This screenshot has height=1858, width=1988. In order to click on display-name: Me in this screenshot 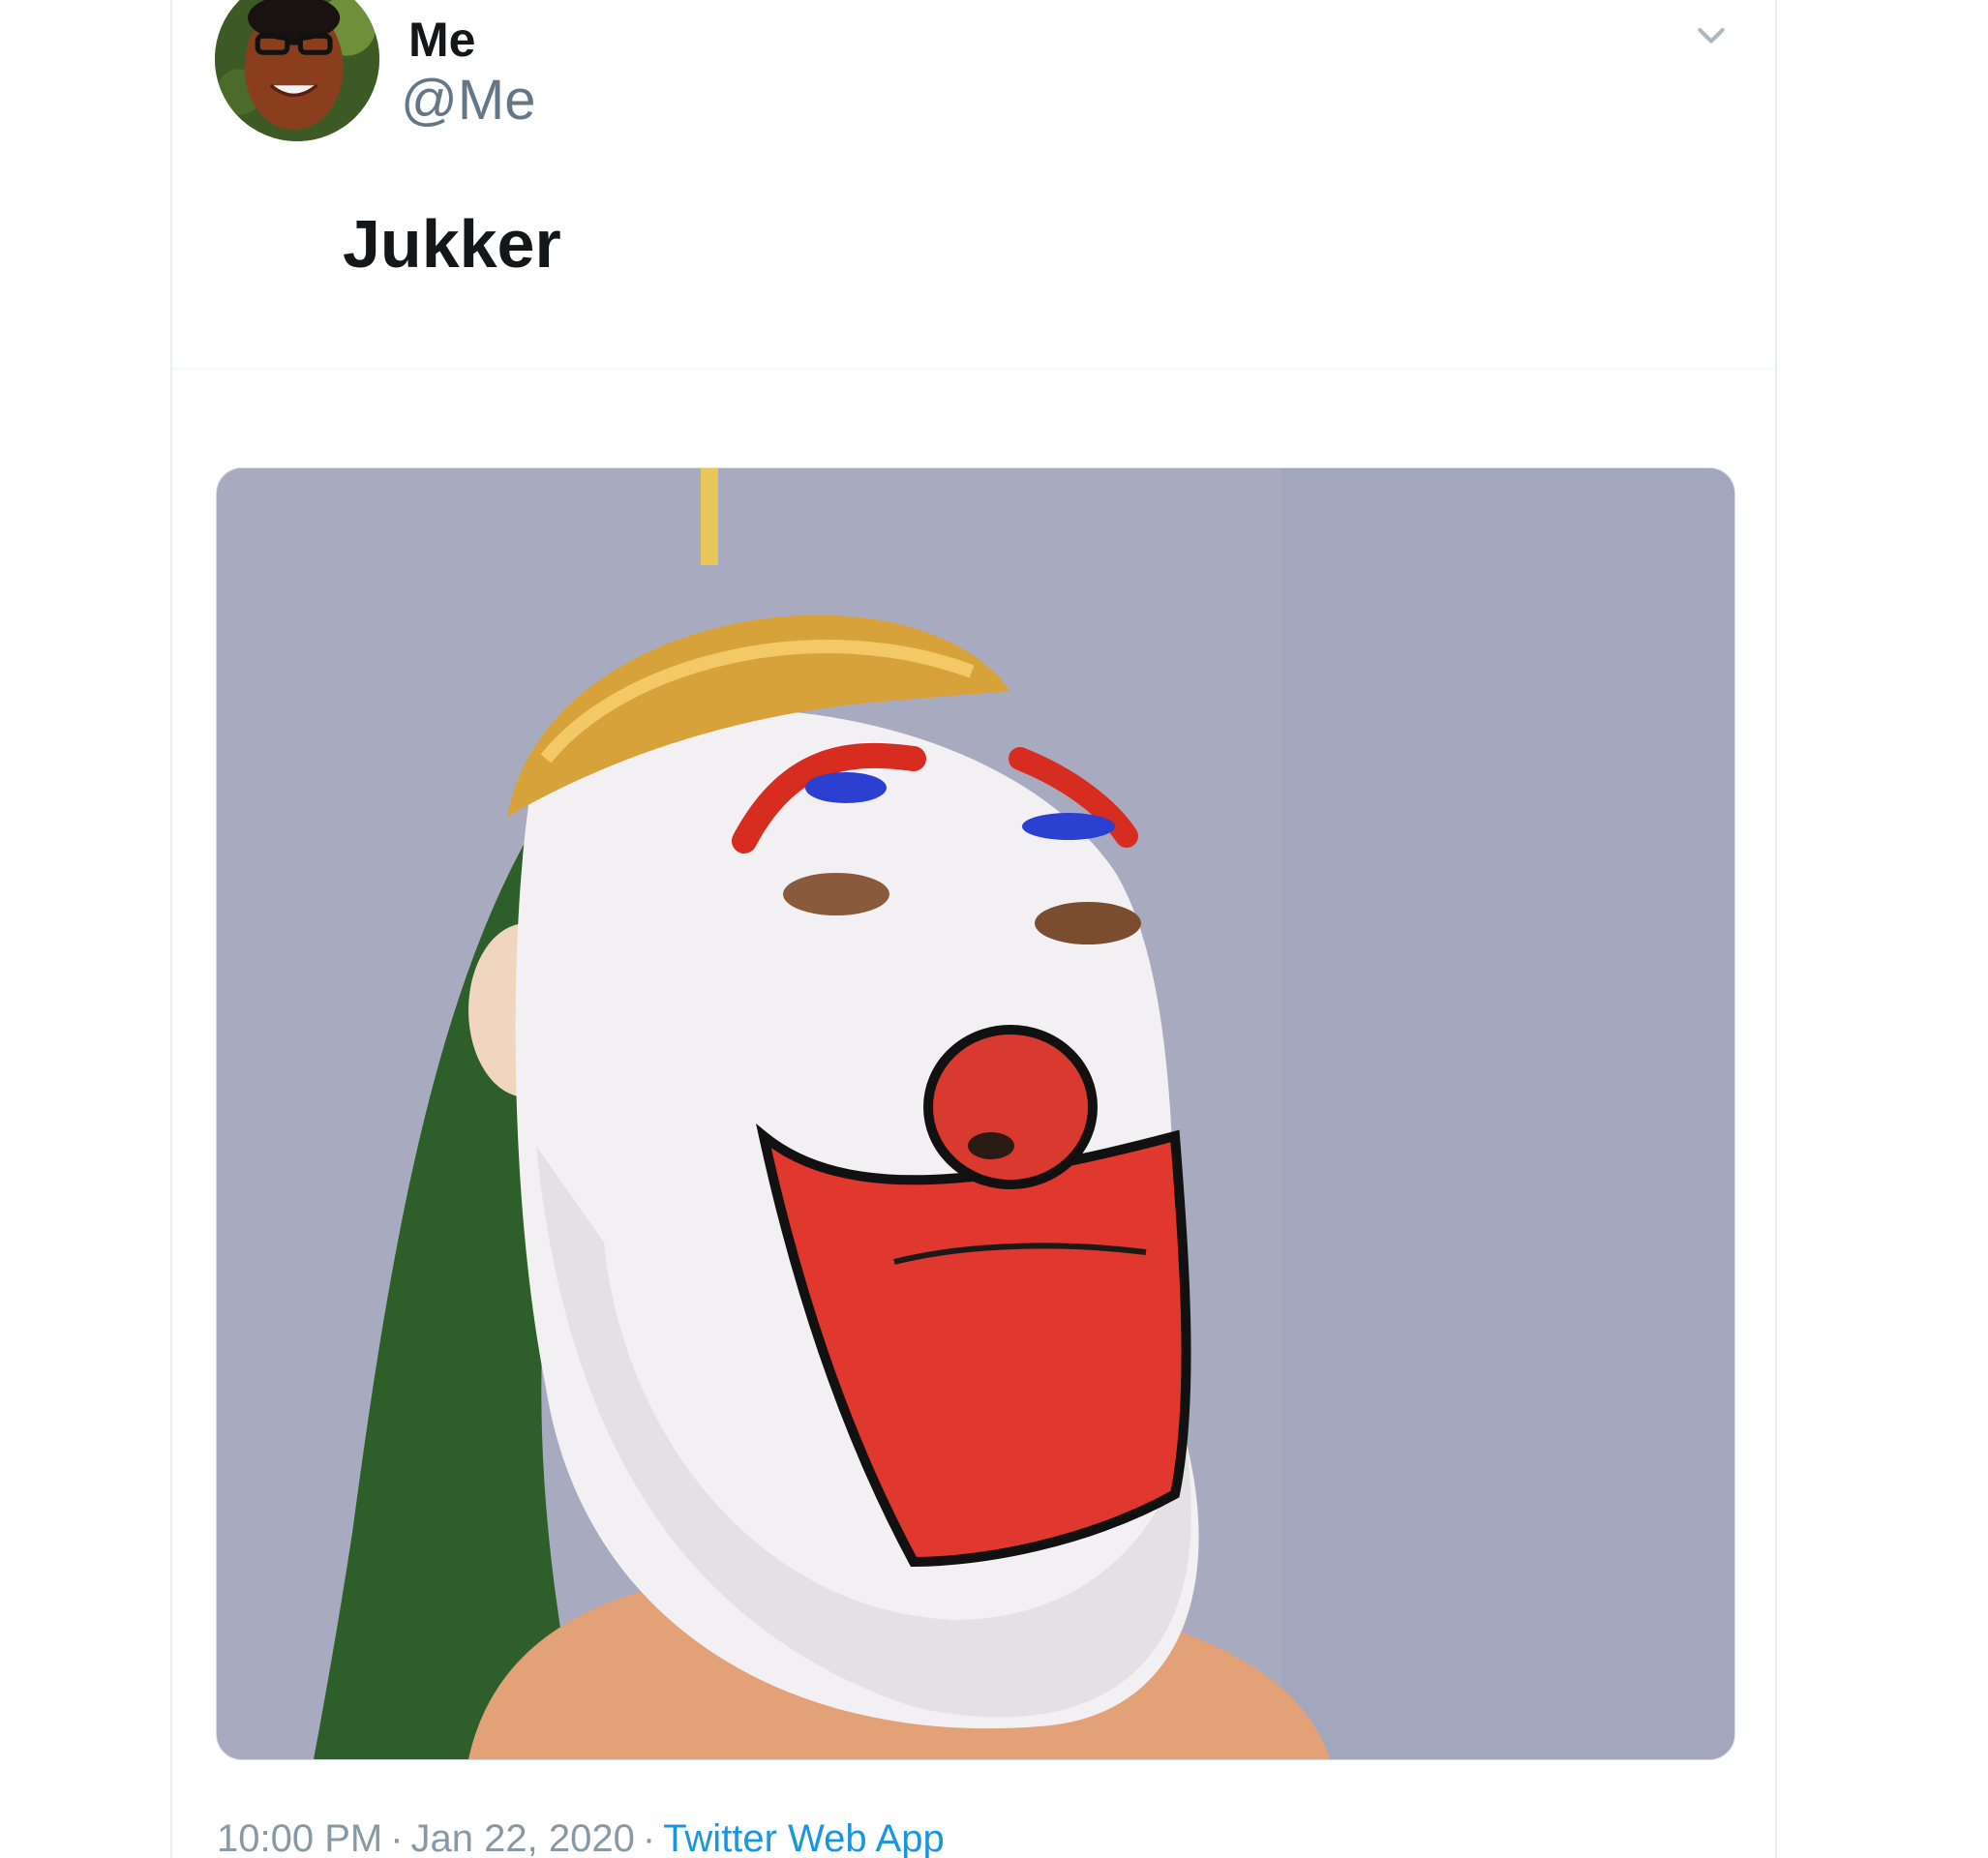, I will do `click(441, 40)`.